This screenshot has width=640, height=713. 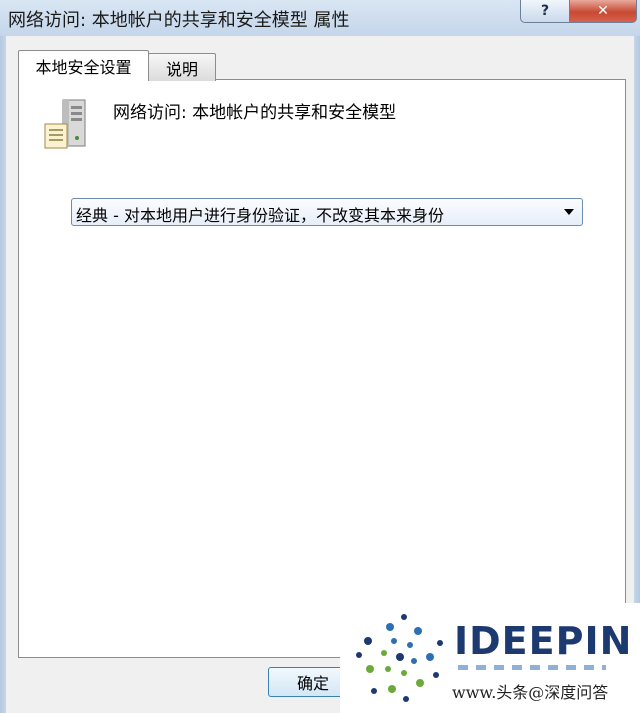 I want to click on tab-label: 说明, so click(x=181, y=69).